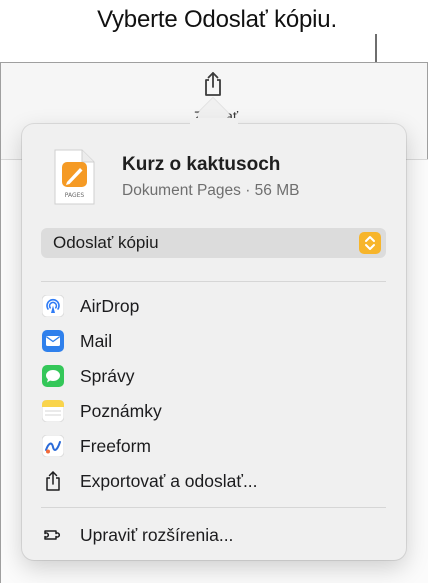  What do you see at coordinates (212, 377) in the screenshot?
I see `share-option-messages: Správy` at bounding box center [212, 377].